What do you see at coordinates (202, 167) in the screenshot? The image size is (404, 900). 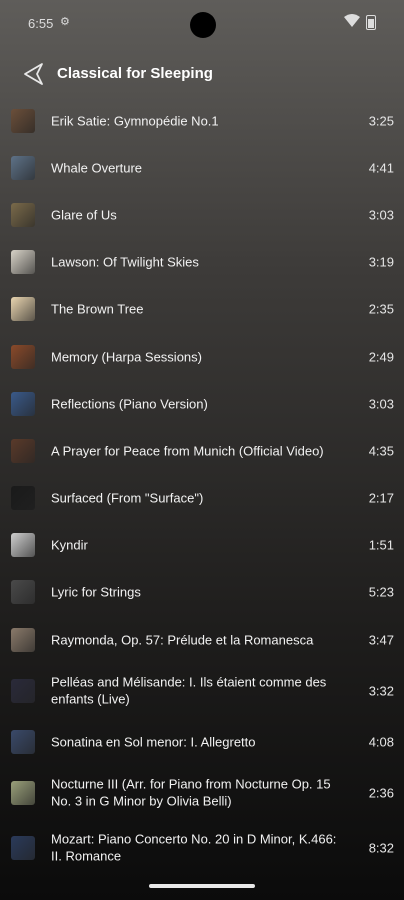 I see `track-row: Whale Overture 4:41` at bounding box center [202, 167].